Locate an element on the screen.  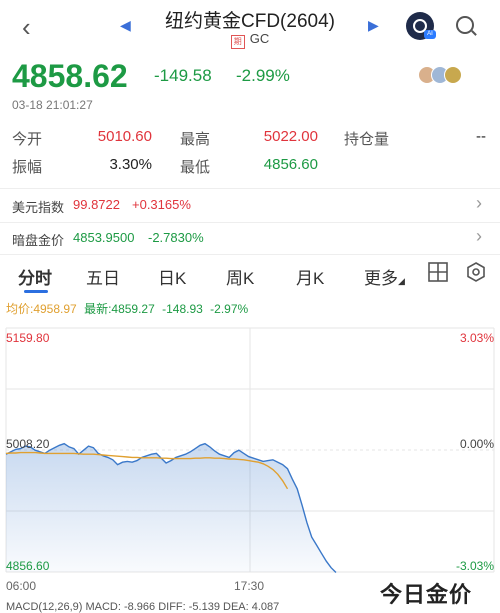
chart-legend: 均价:4958.97 最新:4859.27 -148.93 -2.97% is located at coordinates (127, 308).